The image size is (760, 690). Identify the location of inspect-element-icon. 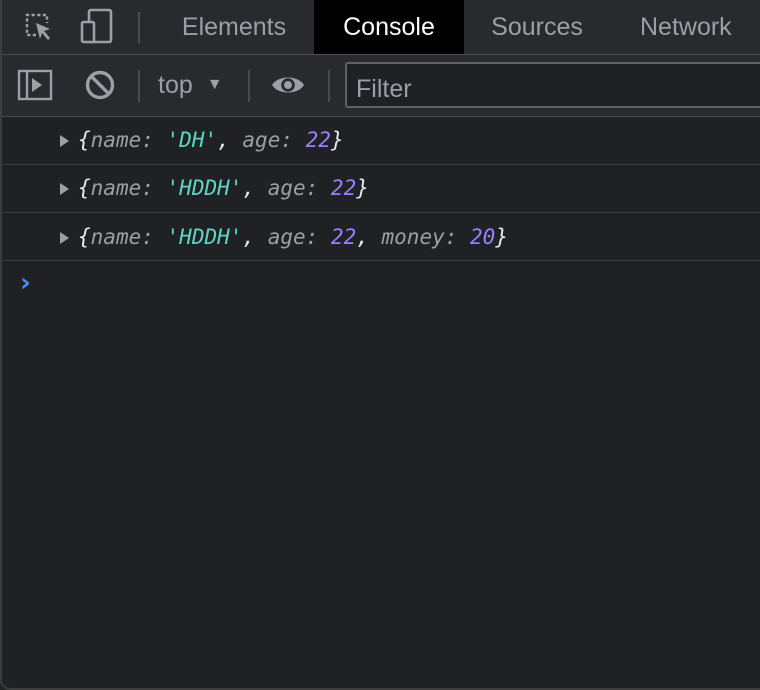
(38, 26).